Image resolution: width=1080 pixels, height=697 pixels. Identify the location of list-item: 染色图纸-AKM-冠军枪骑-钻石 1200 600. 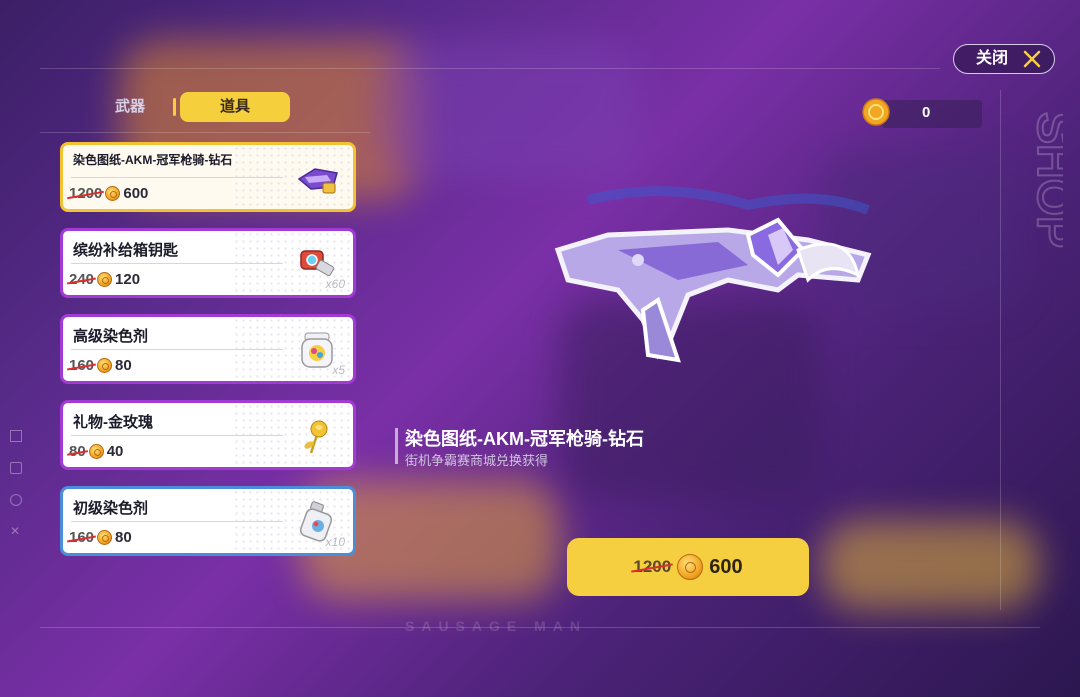
(208, 177).